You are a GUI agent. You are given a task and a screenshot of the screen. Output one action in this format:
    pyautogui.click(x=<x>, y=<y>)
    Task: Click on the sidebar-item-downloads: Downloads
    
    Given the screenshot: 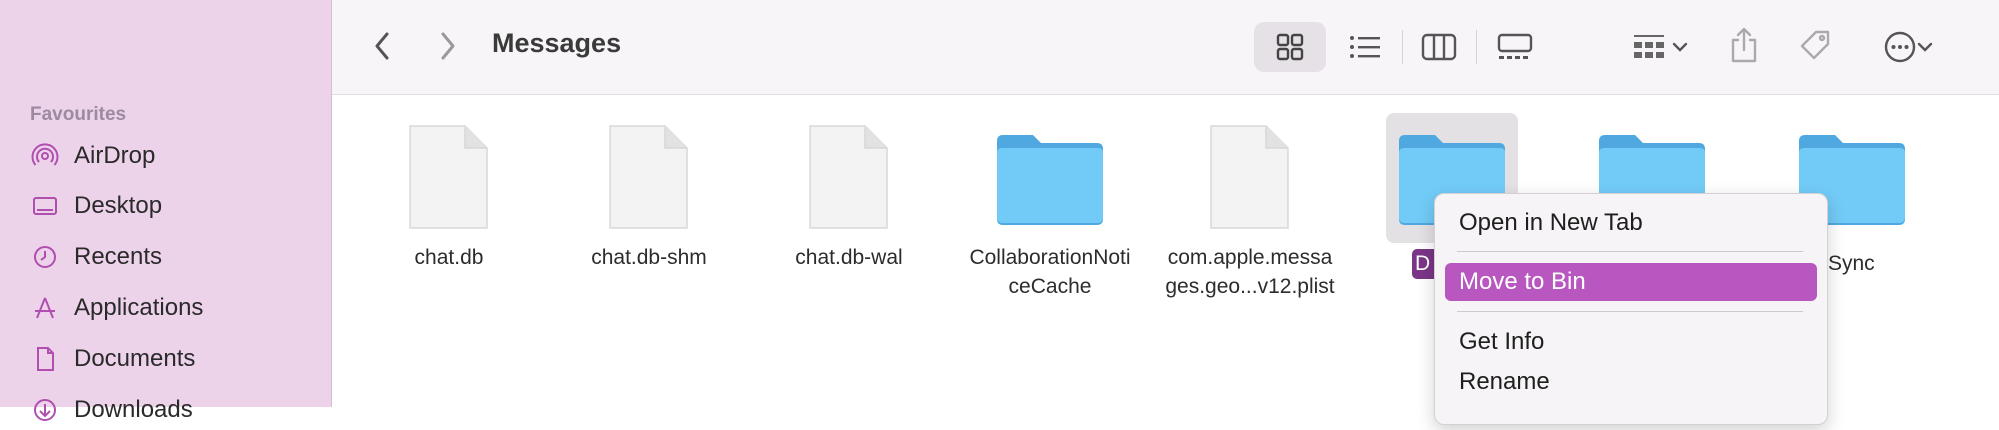 What is the action you would take?
    pyautogui.click(x=175, y=410)
    